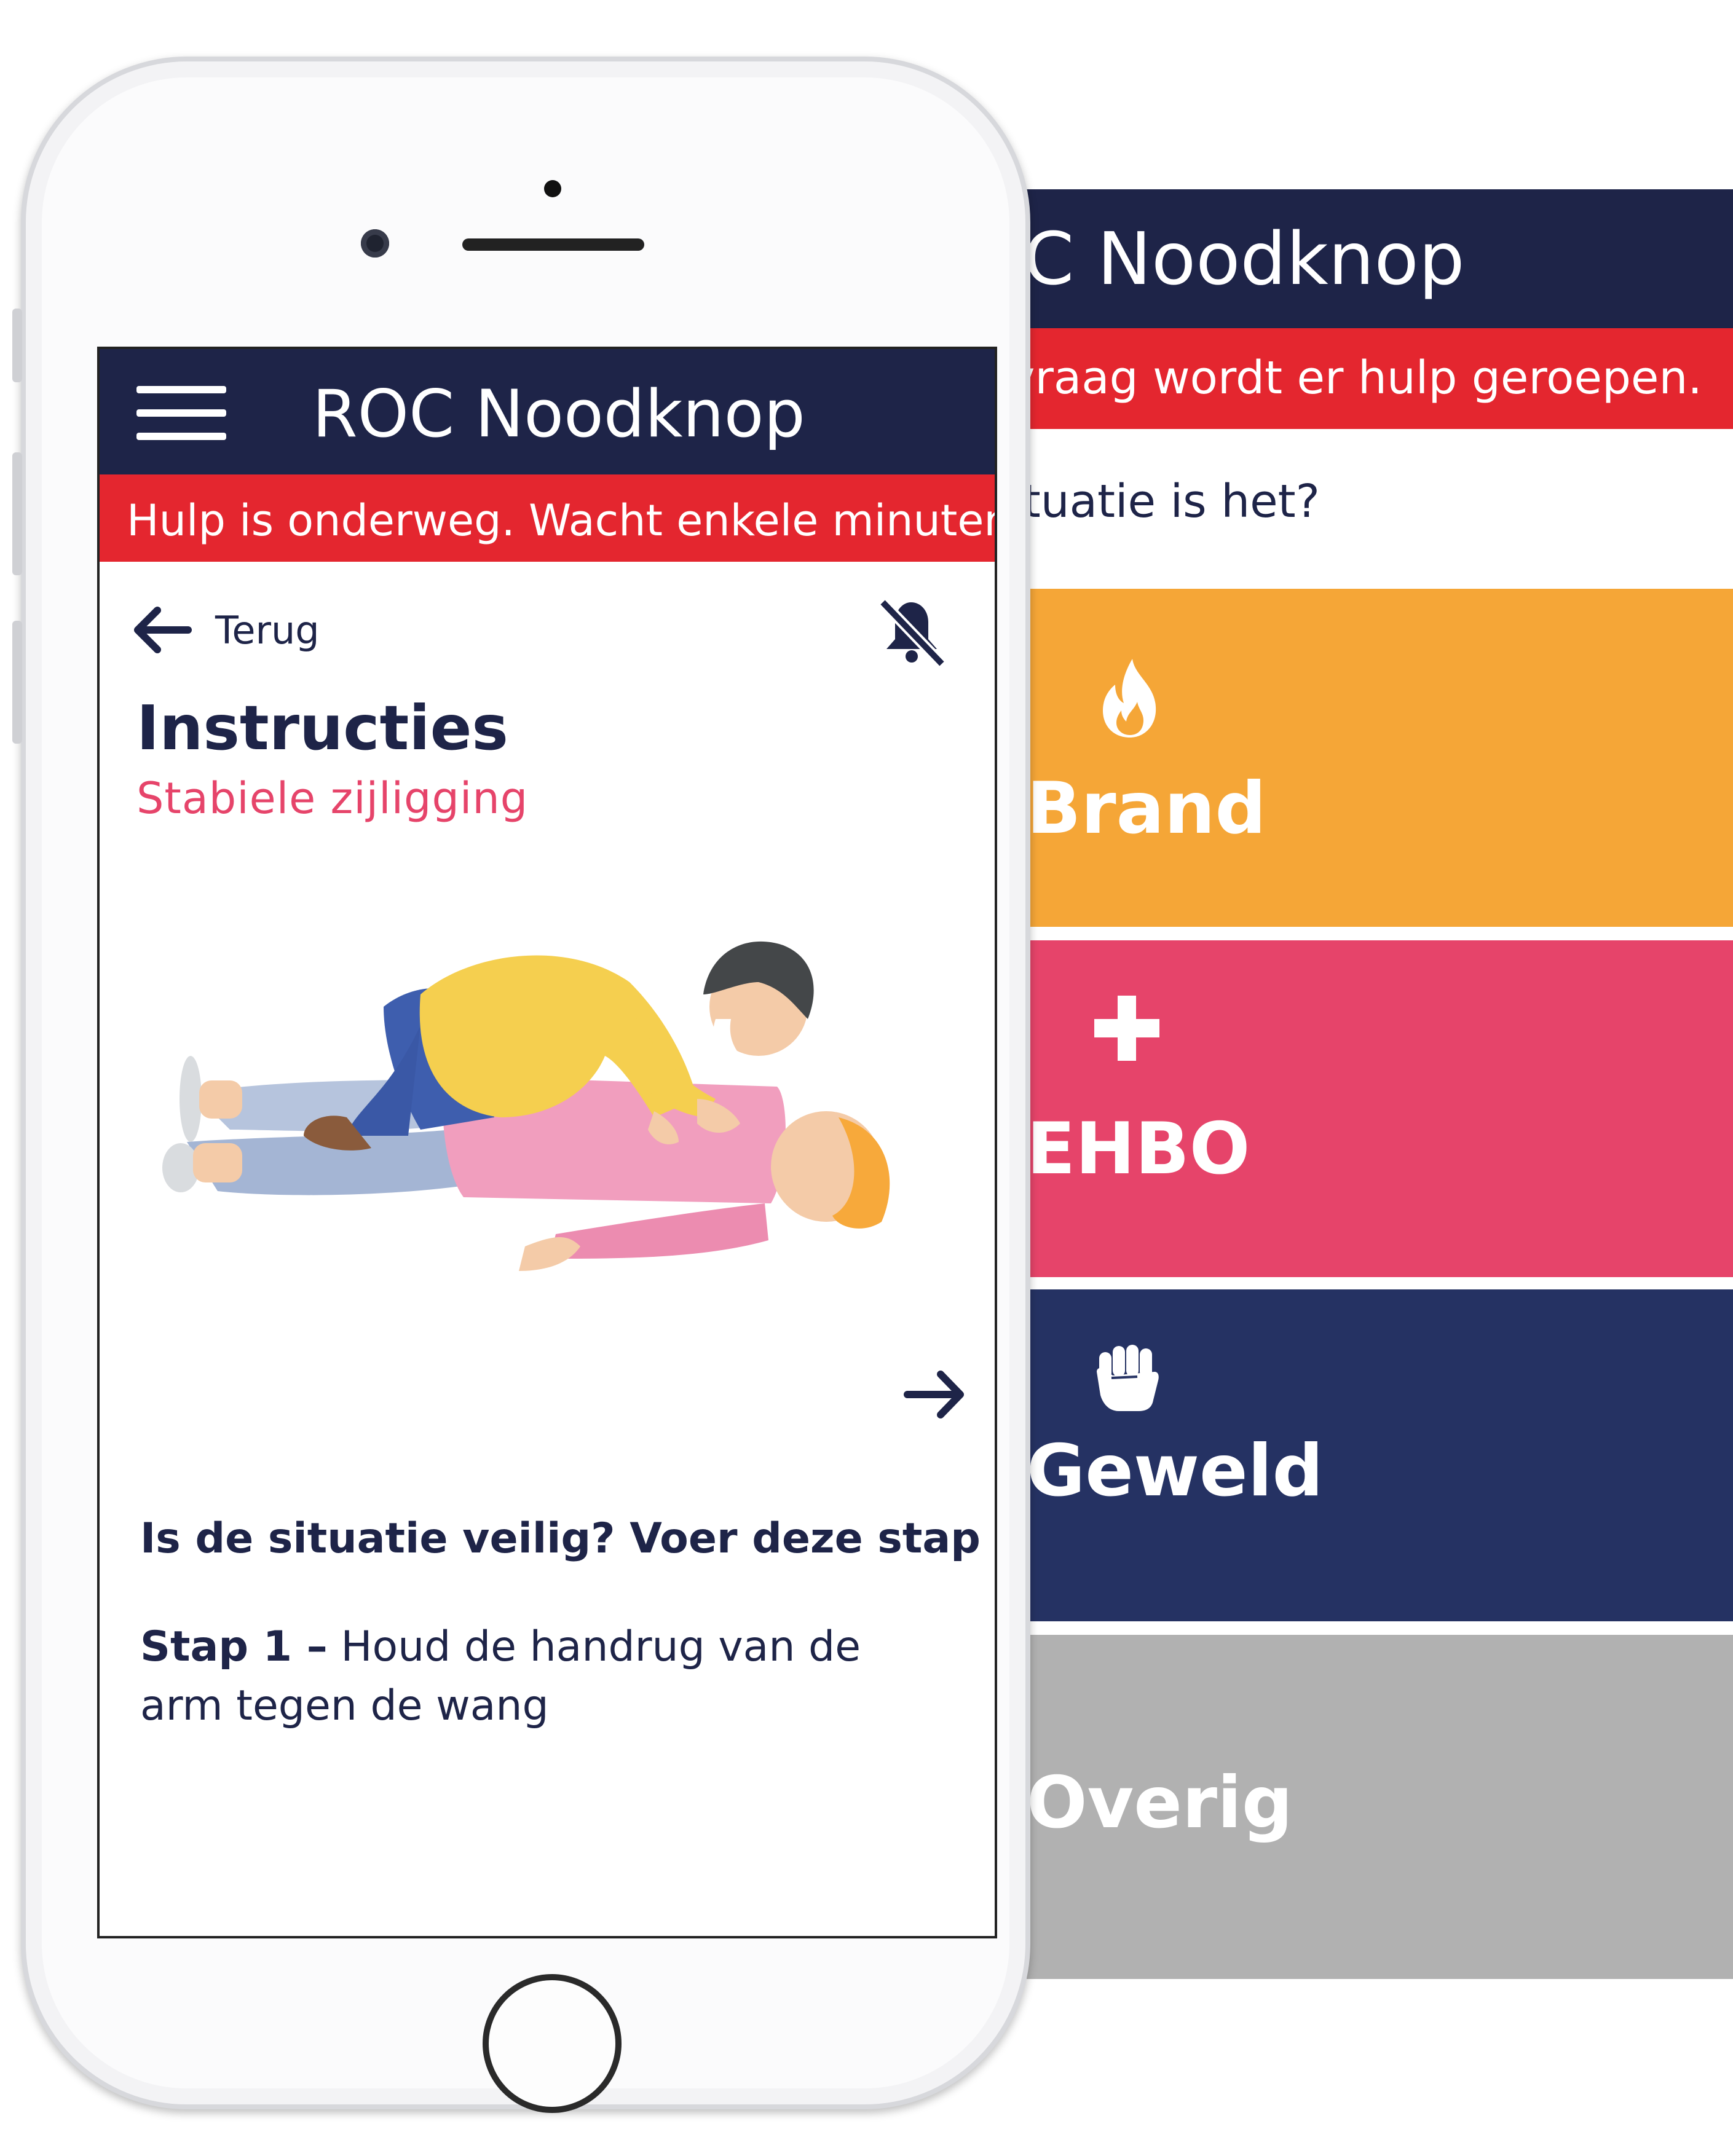 The height and width of the screenshot is (2156, 1733). What do you see at coordinates (234, 1647) in the screenshot?
I see `step-label: Stap 1 –` at bounding box center [234, 1647].